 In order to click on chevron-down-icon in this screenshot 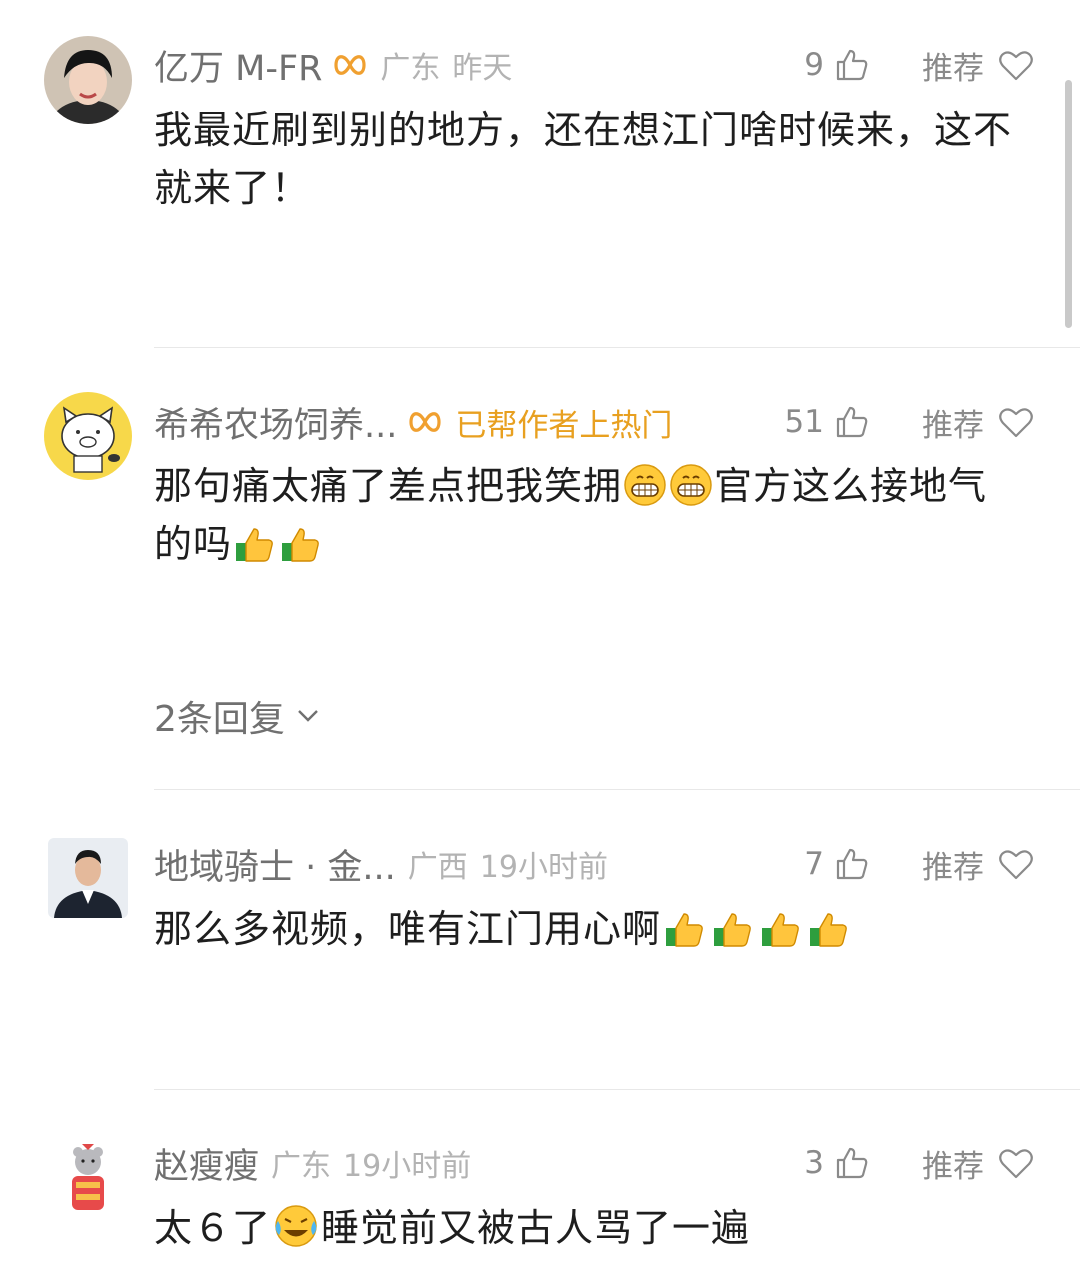, I will do `click(308, 716)`.